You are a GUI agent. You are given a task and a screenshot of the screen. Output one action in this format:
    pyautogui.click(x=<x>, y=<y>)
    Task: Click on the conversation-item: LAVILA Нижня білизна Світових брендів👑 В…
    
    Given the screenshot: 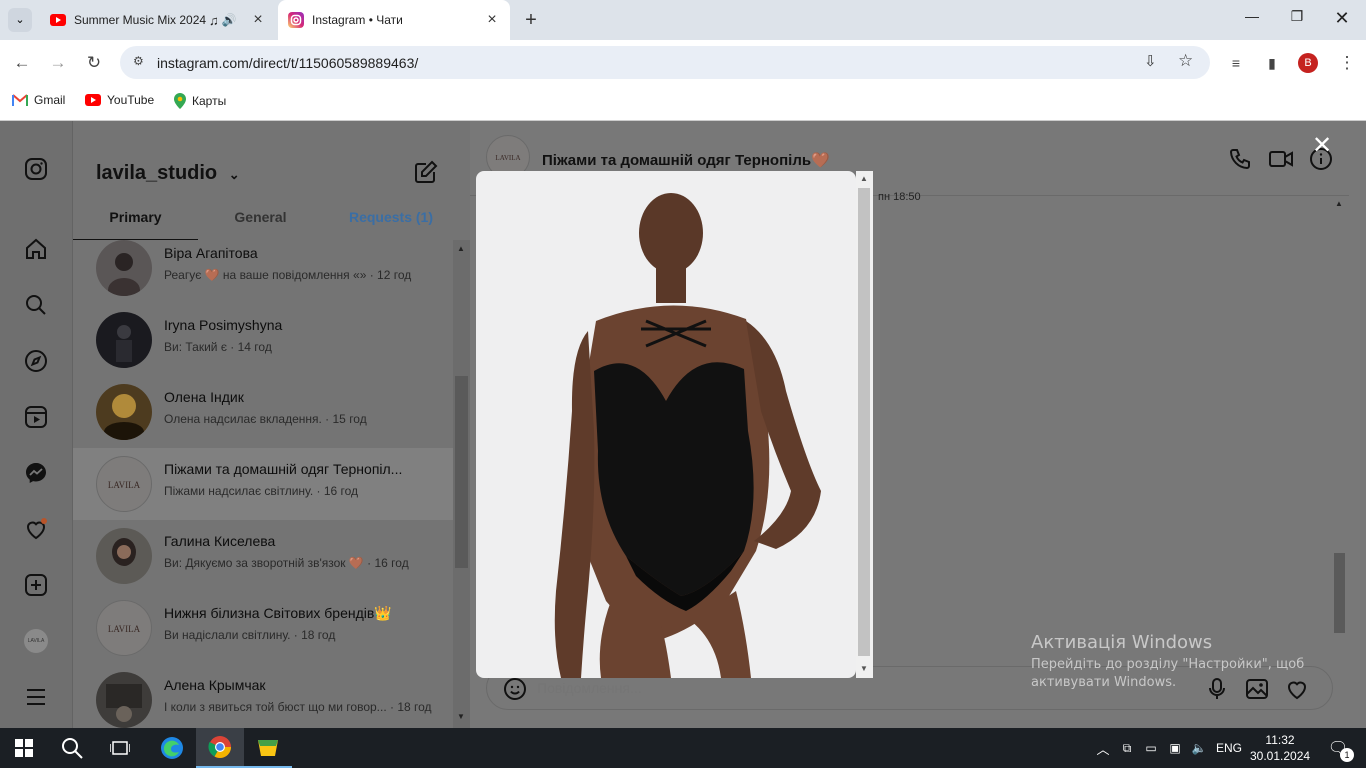 What is the action you would take?
    pyautogui.click(x=263, y=628)
    